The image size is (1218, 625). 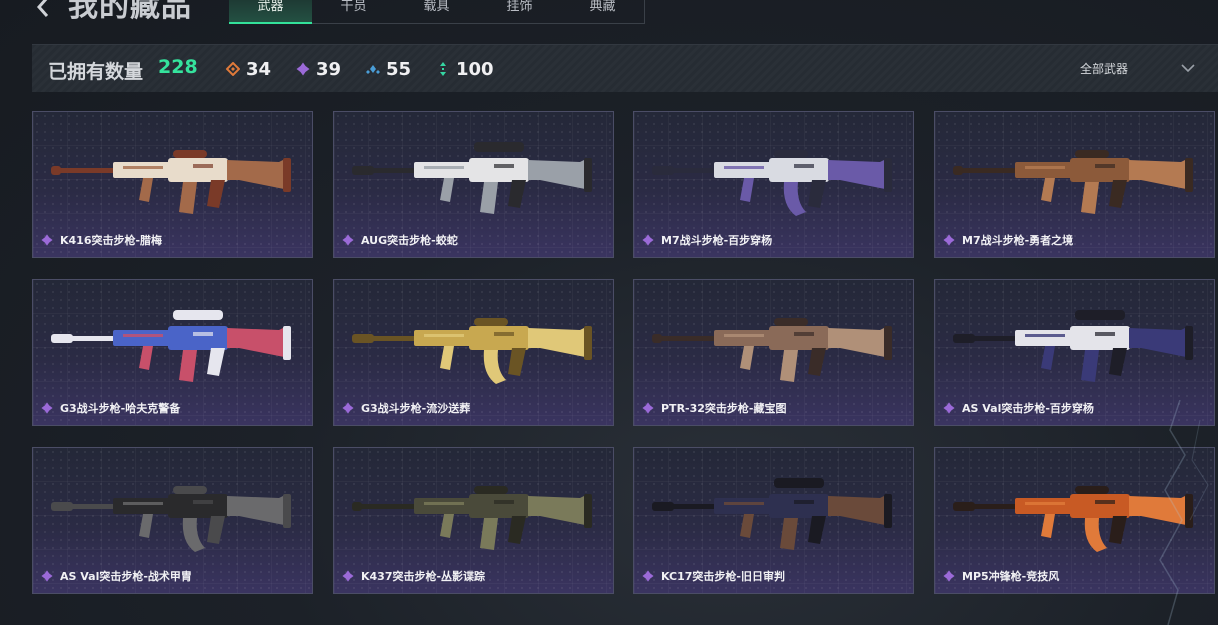 What do you see at coordinates (602, 11) in the screenshot?
I see `tab-collection: 典藏` at bounding box center [602, 11].